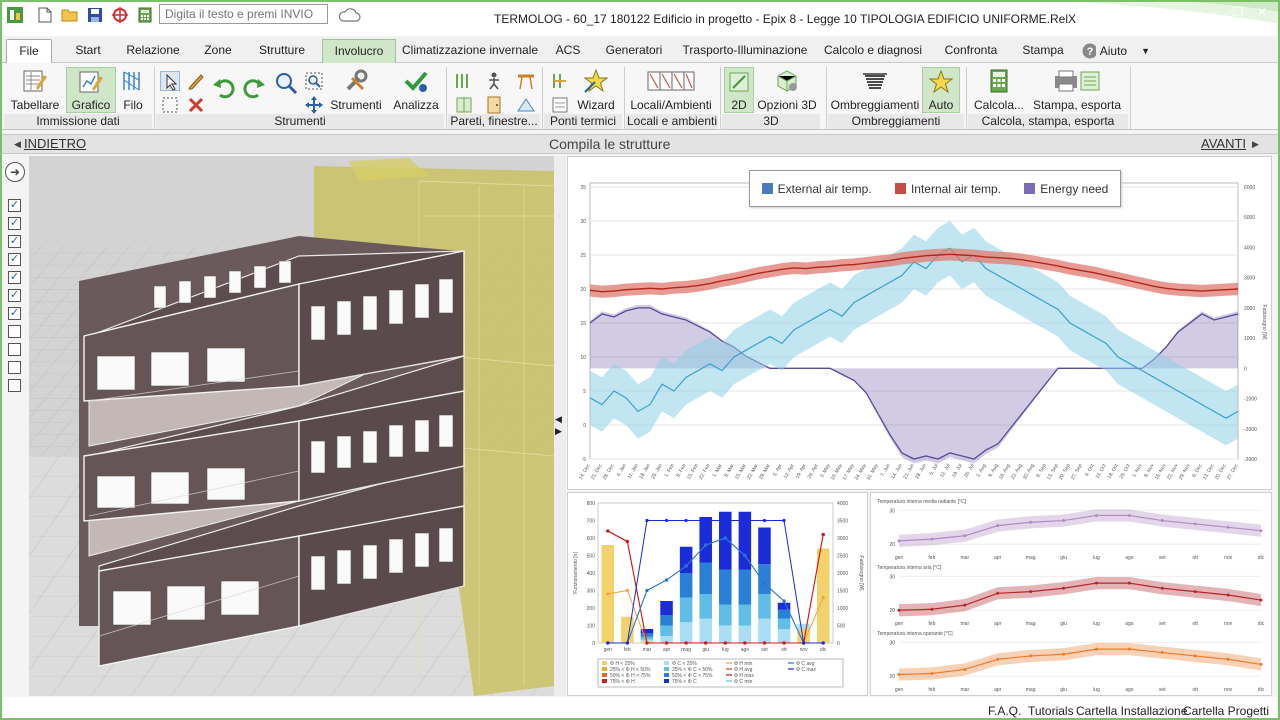  I want to click on tab-aiuto: ? Aiuto ▼, so click(1115, 51).